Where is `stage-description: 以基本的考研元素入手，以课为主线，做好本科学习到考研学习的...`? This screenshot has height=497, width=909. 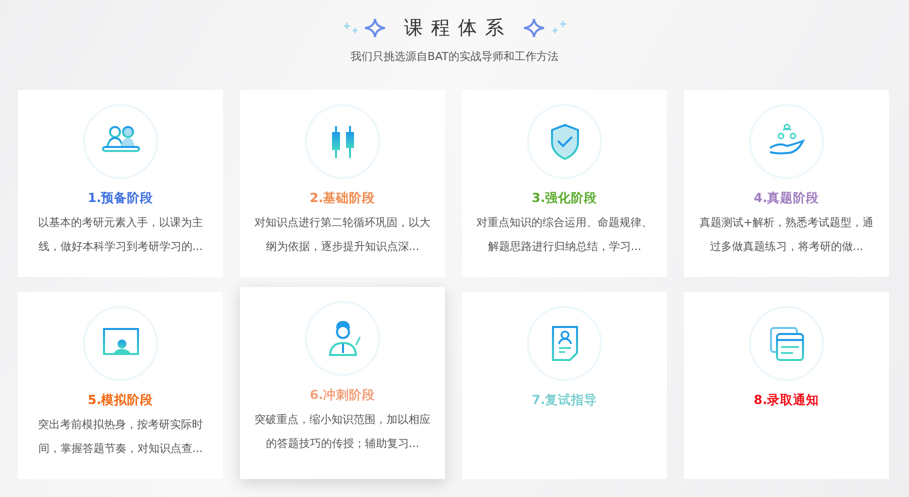 stage-description: 以基本的考研元素入手，以课为主线，做好本科学习到考研学习的... is located at coordinates (120, 234).